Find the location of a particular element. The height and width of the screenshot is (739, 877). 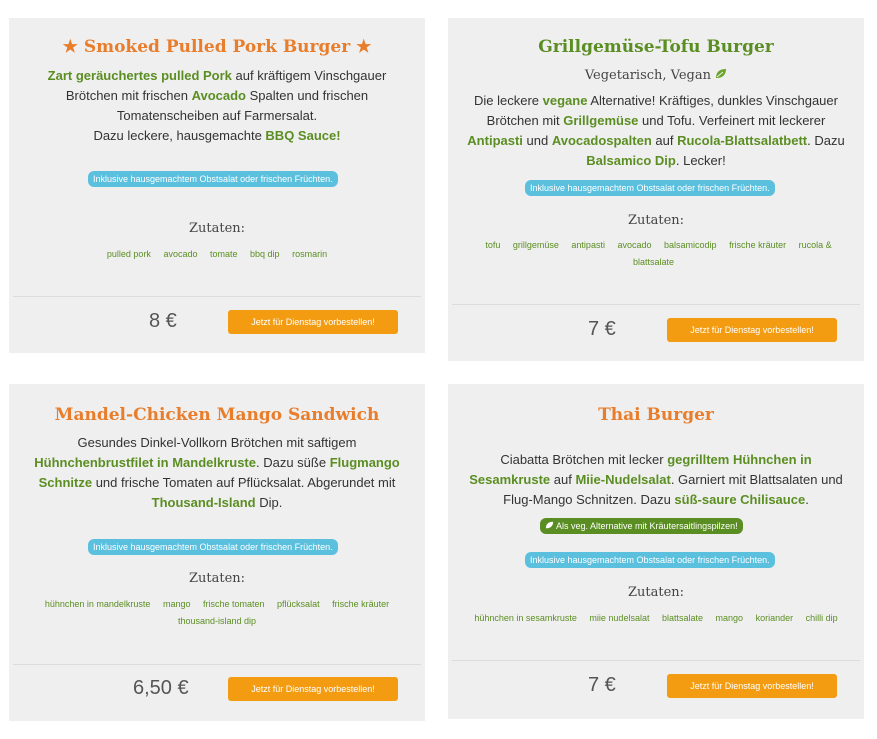

ingredient-tag: grillgemüse is located at coordinates (535, 245).